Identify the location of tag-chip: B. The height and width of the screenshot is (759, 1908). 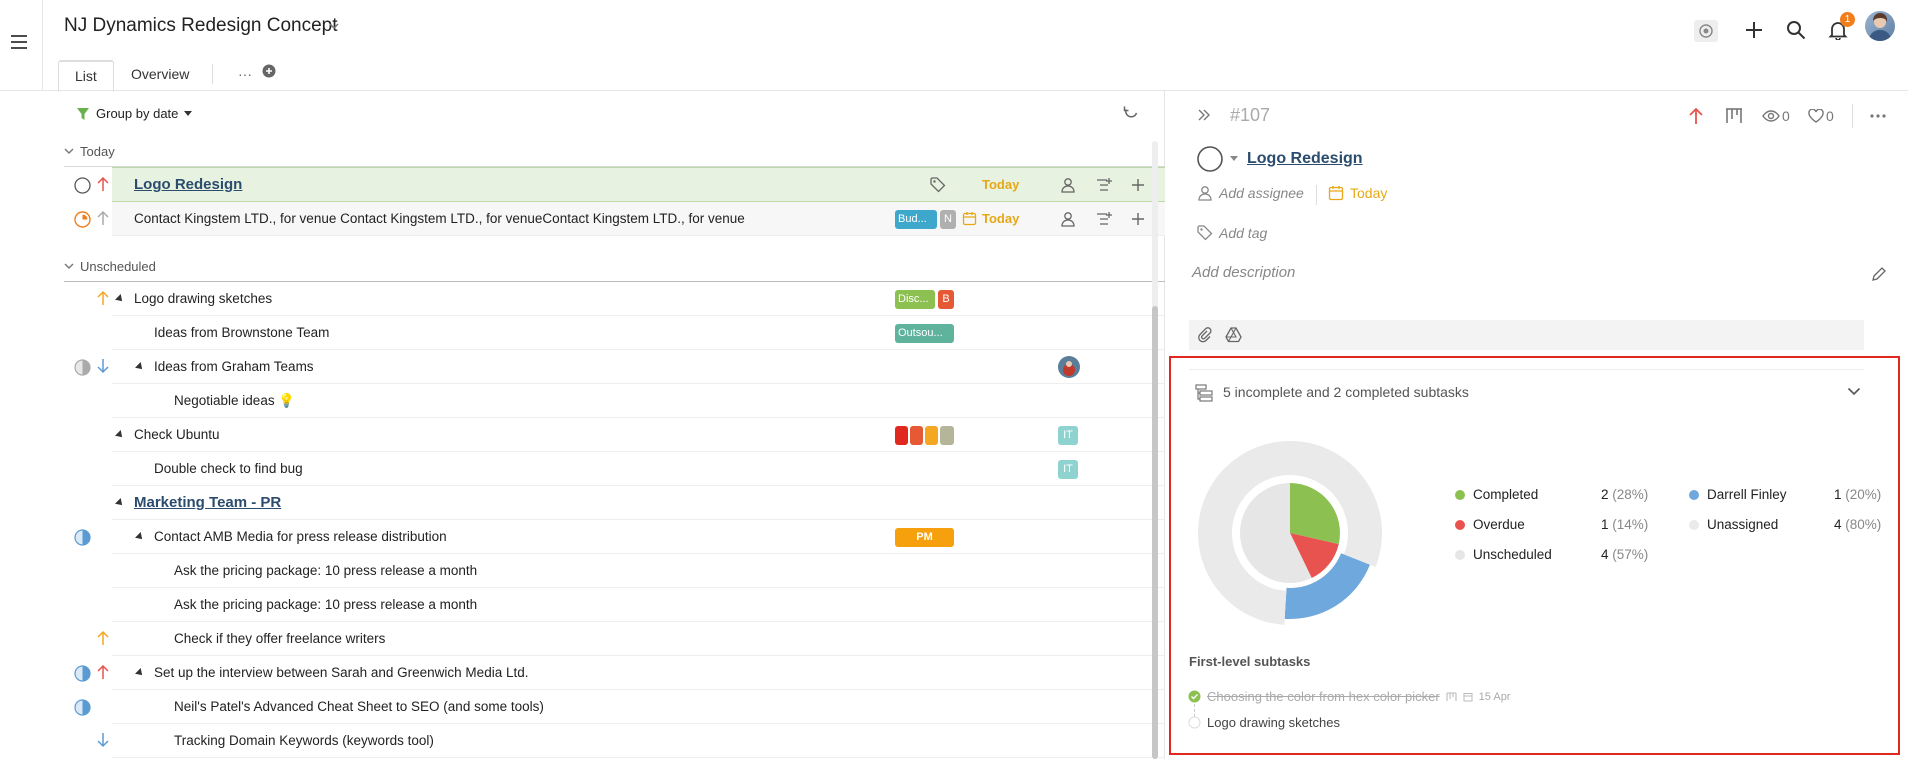
(946, 299).